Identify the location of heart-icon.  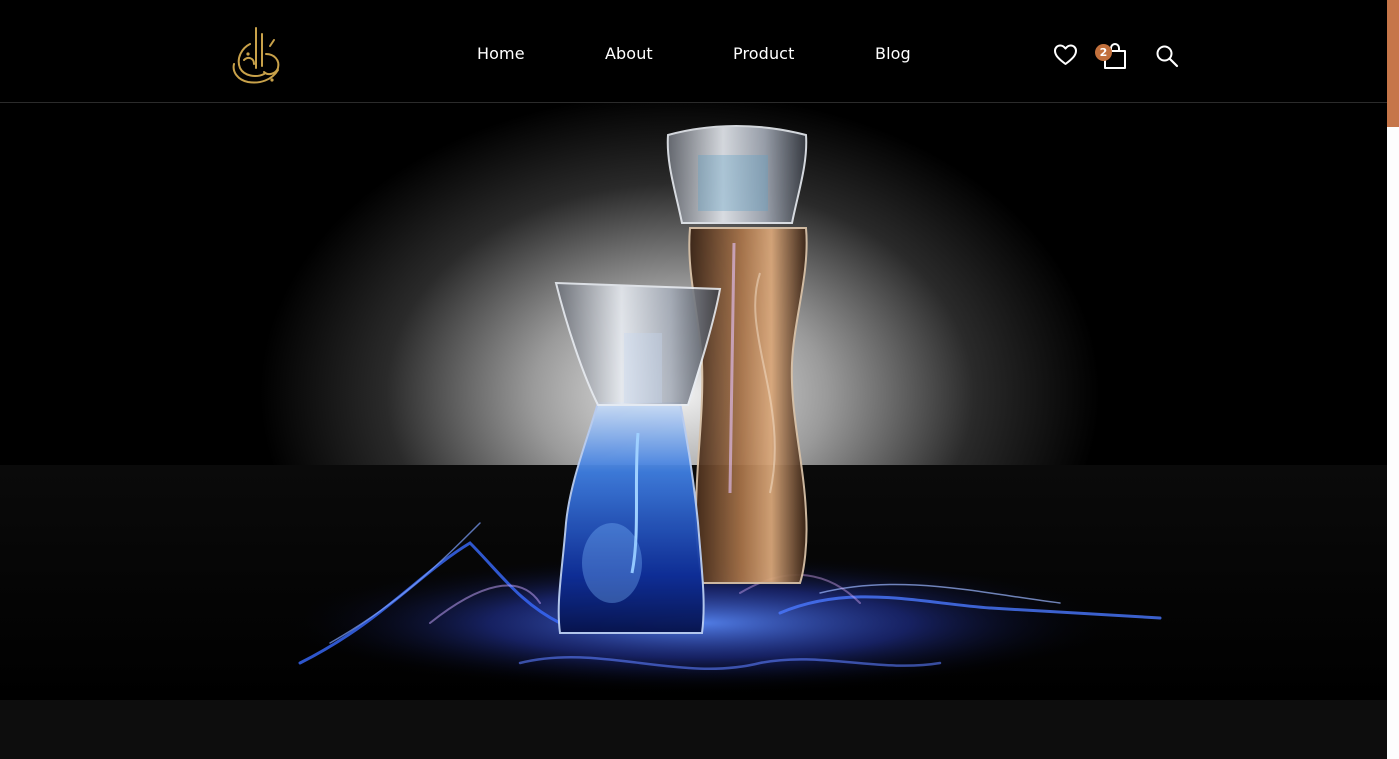
(1065, 54).